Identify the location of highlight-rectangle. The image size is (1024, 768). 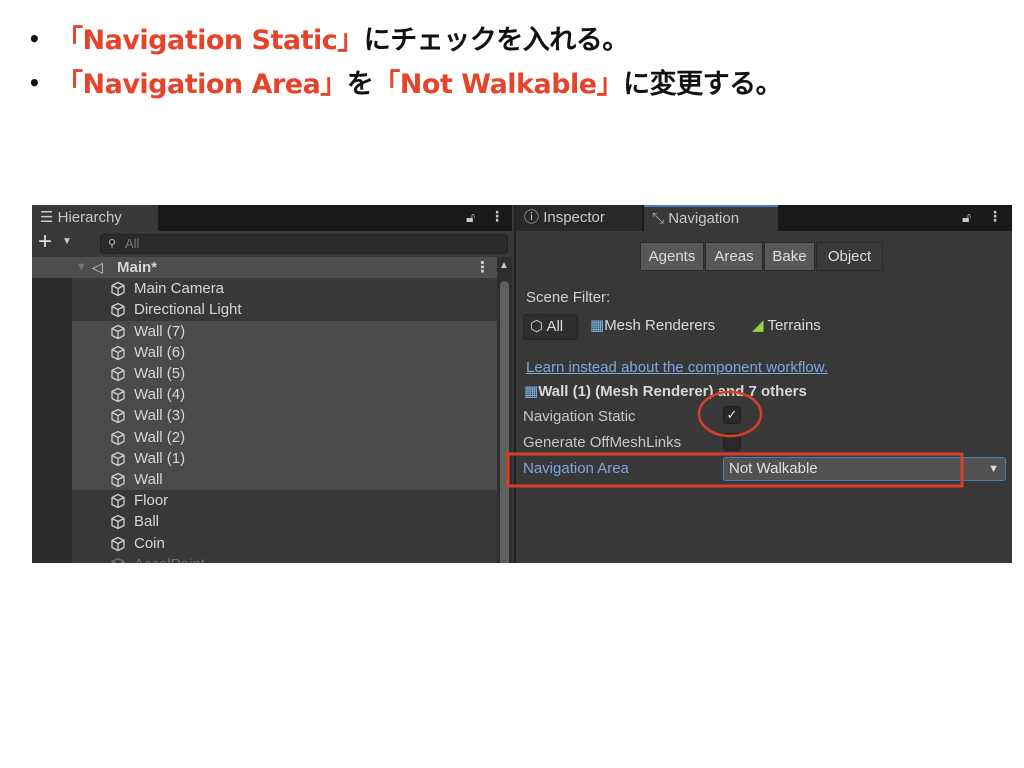
(735, 470).